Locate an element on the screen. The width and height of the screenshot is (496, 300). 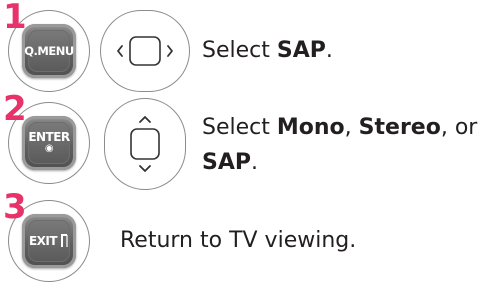
qmenu-button-label: Q.MENU is located at coordinates (49, 51).